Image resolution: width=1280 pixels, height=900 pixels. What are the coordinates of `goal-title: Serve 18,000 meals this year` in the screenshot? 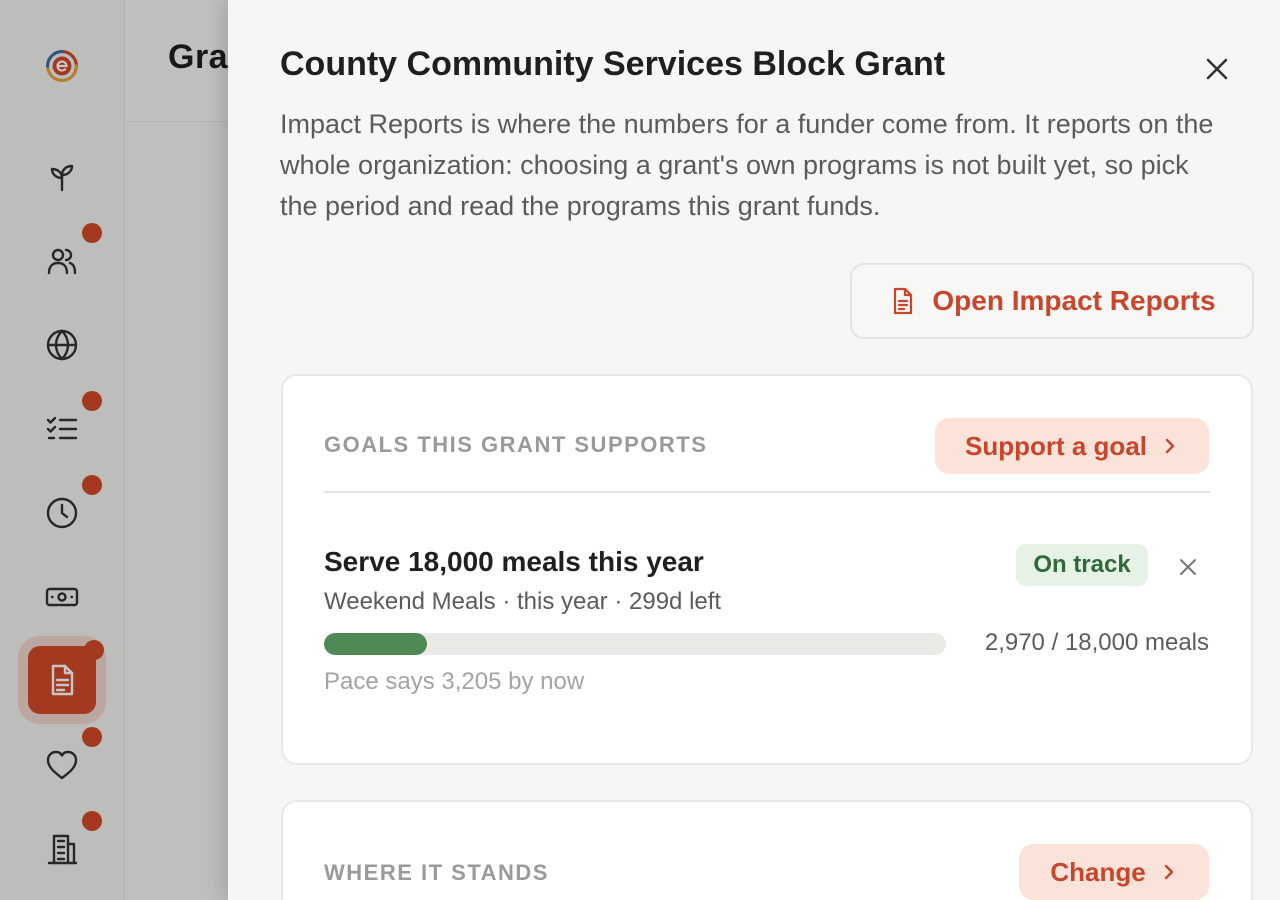 It's located at (514, 561).